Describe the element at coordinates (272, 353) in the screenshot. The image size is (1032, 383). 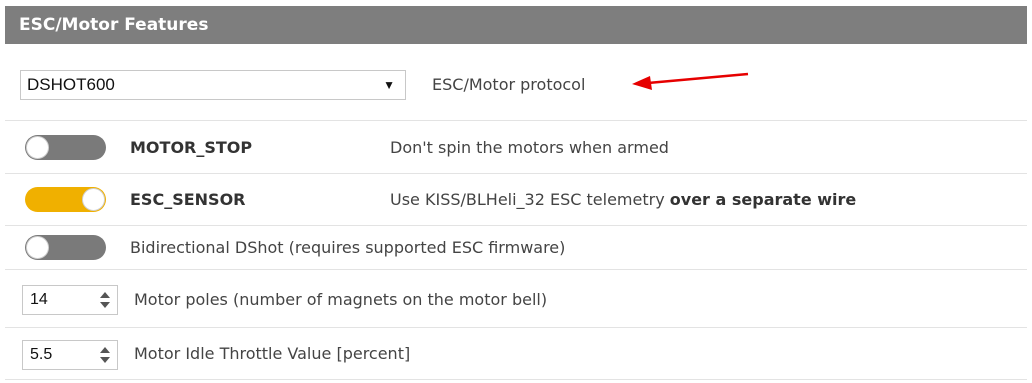
I see `idle-throttle-label: Motor Idle Throttle Value [percent]` at that location.